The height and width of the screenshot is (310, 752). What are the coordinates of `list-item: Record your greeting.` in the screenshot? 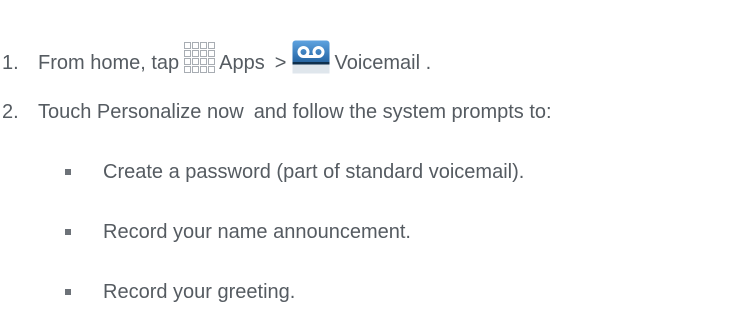 It's located at (180, 292).